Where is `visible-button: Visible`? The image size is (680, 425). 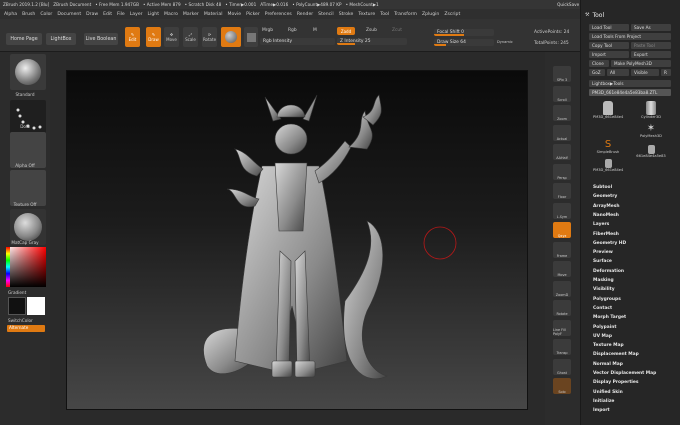
visible-button: Visible is located at coordinates (645, 72).